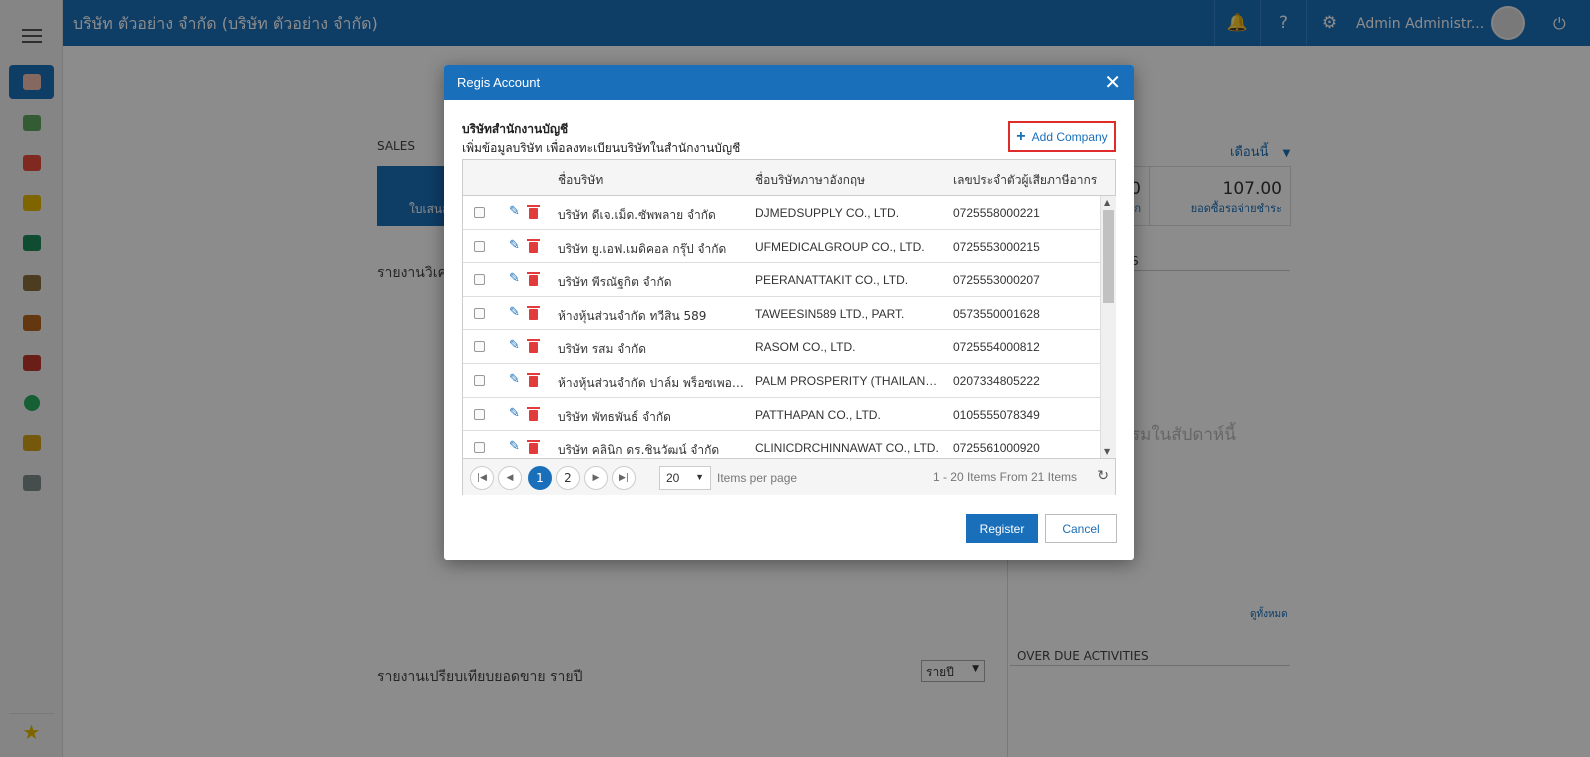 This screenshot has width=1590, height=757. I want to click on column-header-name-th: ชื่อบริษัท, so click(580, 180).